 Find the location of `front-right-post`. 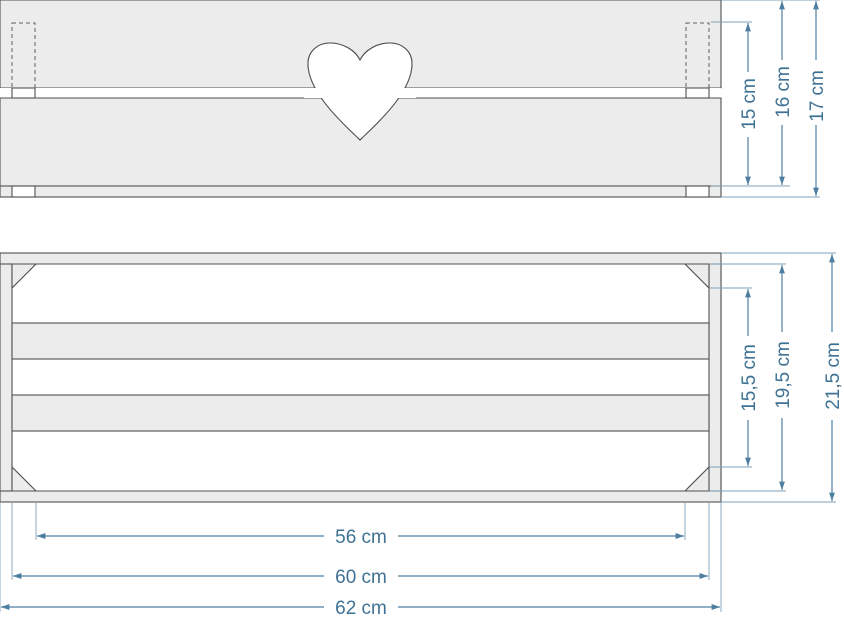

front-right-post is located at coordinates (697, 93).